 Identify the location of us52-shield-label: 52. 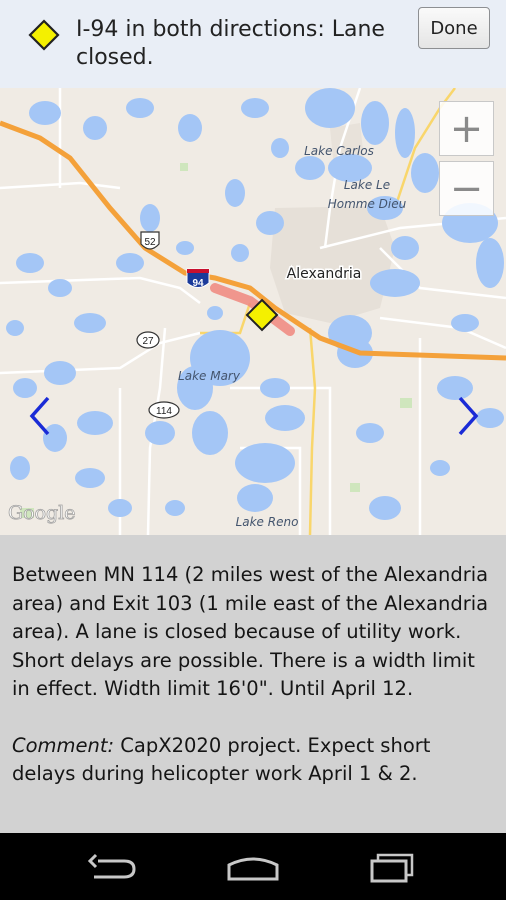
(150, 242).